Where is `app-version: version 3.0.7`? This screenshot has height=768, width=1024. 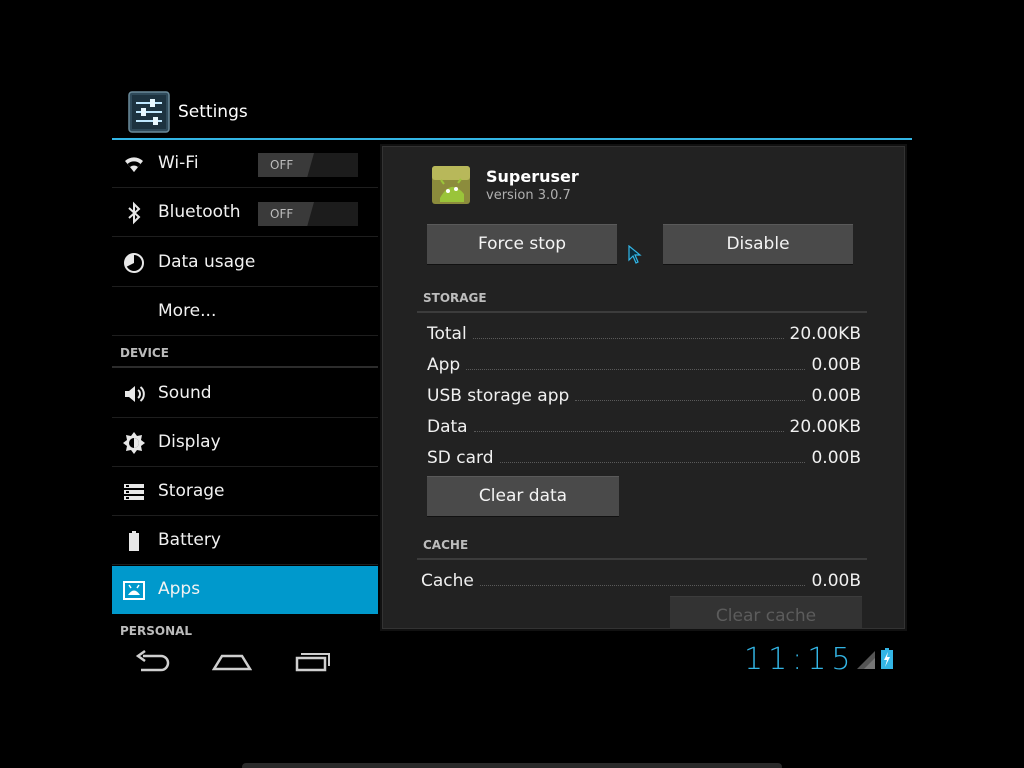 app-version: version 3.0.7 is located at coordinates (528, 195).